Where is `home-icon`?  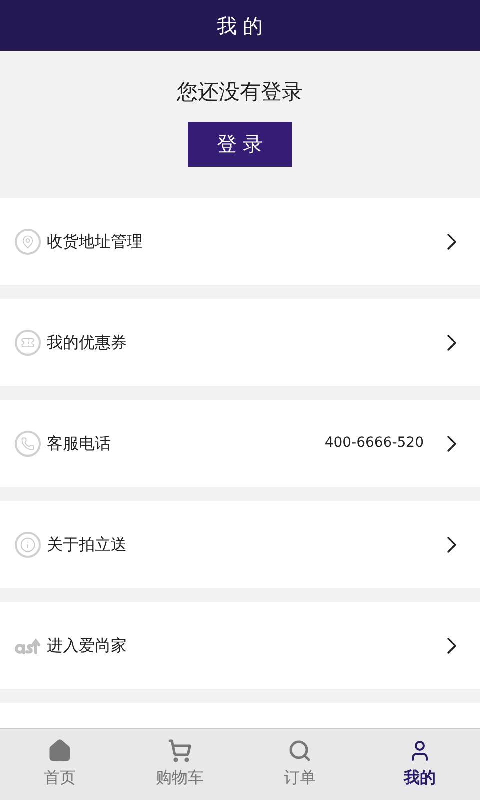 home-icon is located at coordinates (60, 751).